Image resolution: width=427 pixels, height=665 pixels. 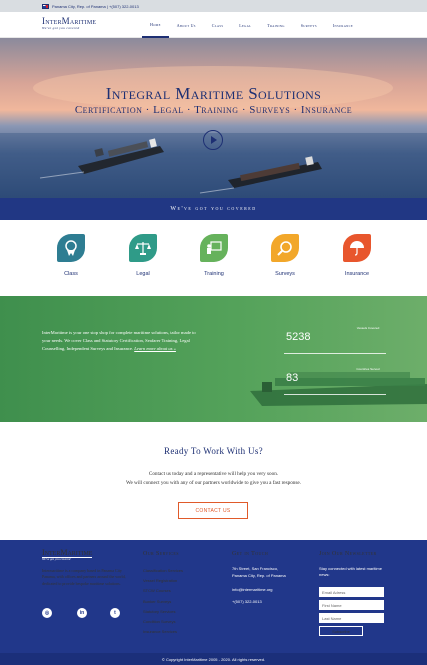 What do you see at coordinates (71, 248) in the screenshot?
I see `certificate-icon` at bounding box center [71, 248].